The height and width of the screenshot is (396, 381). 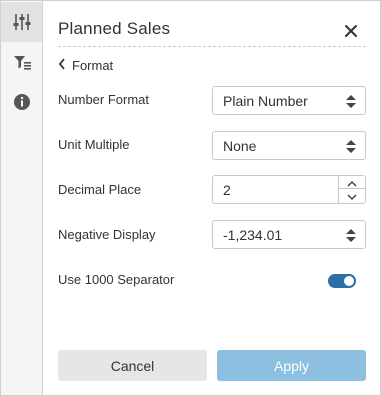 I want to click on chevron-down-icon, so click(x=352, y=196).